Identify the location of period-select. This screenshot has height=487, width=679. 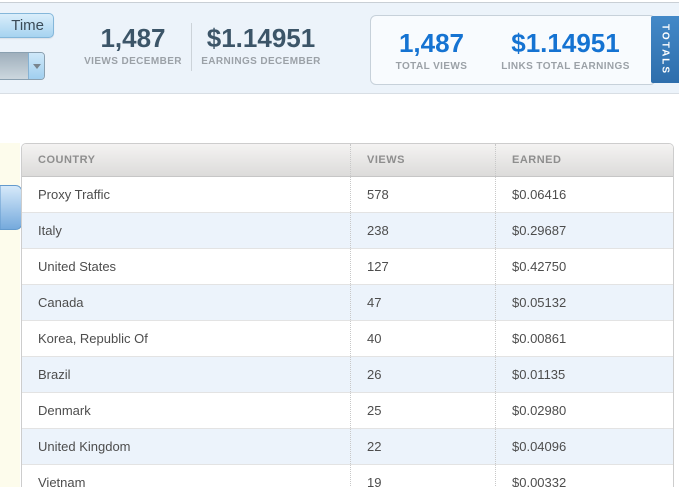
(22, 66).